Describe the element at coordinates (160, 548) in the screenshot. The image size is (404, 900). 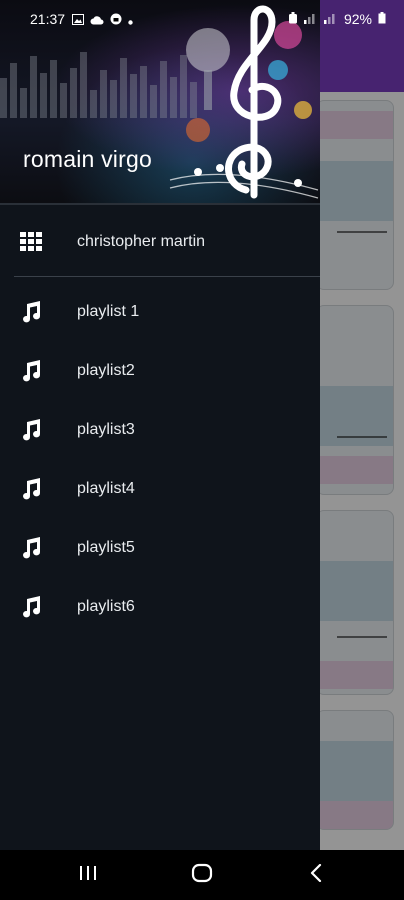
I see `menu-item-playlist-5: playlist5` at that location.